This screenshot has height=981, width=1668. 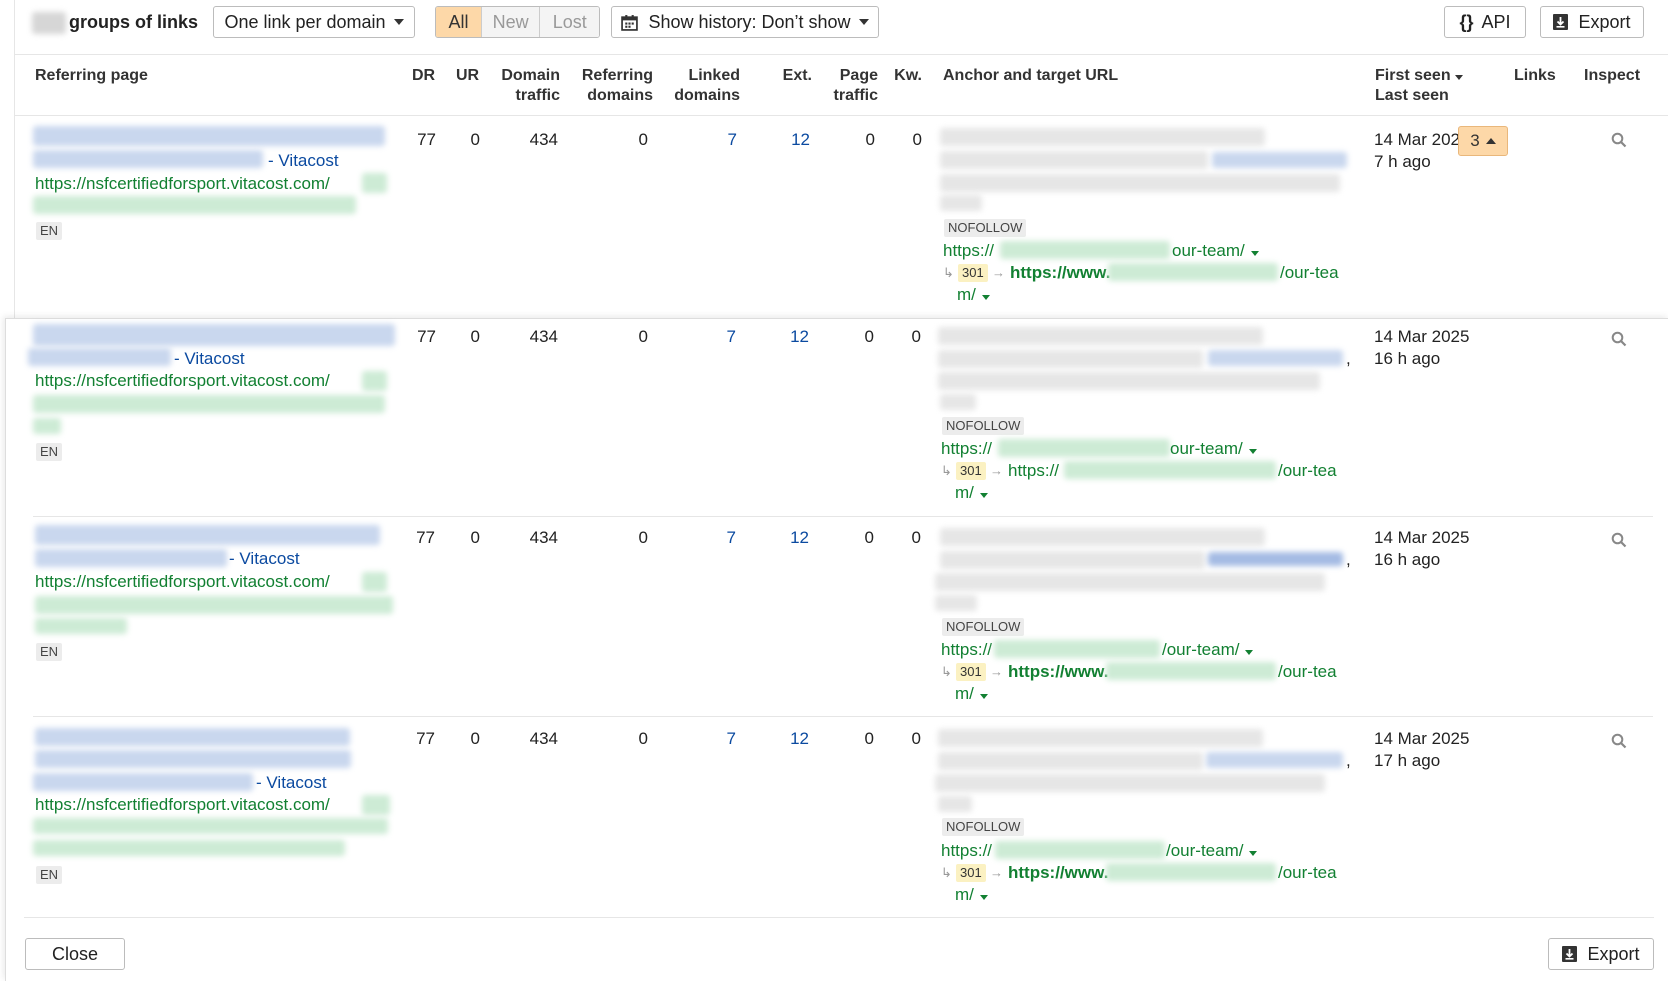 What do you see at coordinates (749, 21) in the screenshot?
I see `history-select-value: Show history: Don’t show` at bounding box center [749, 21].